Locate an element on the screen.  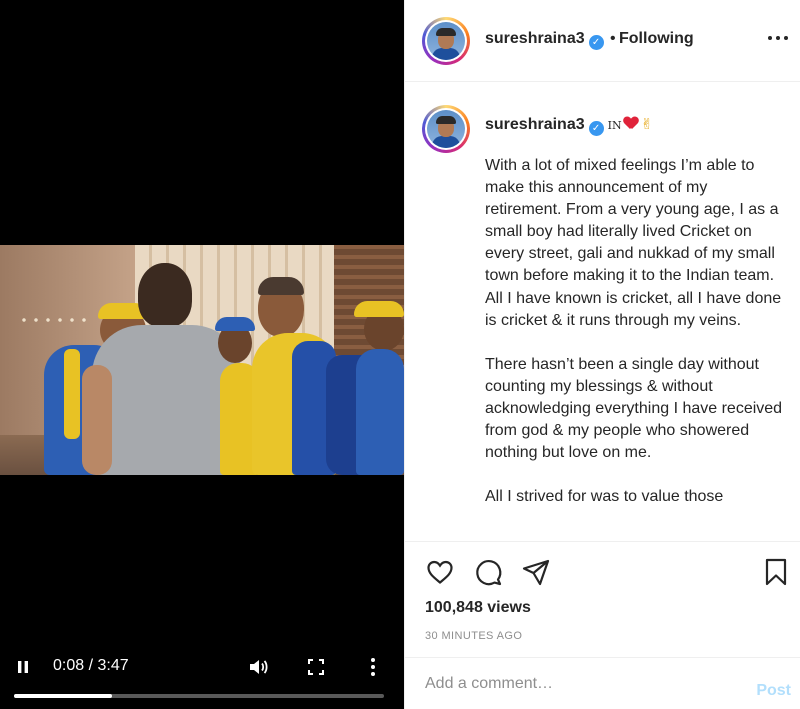
more-options-icon is located at coordinates (779, 38).